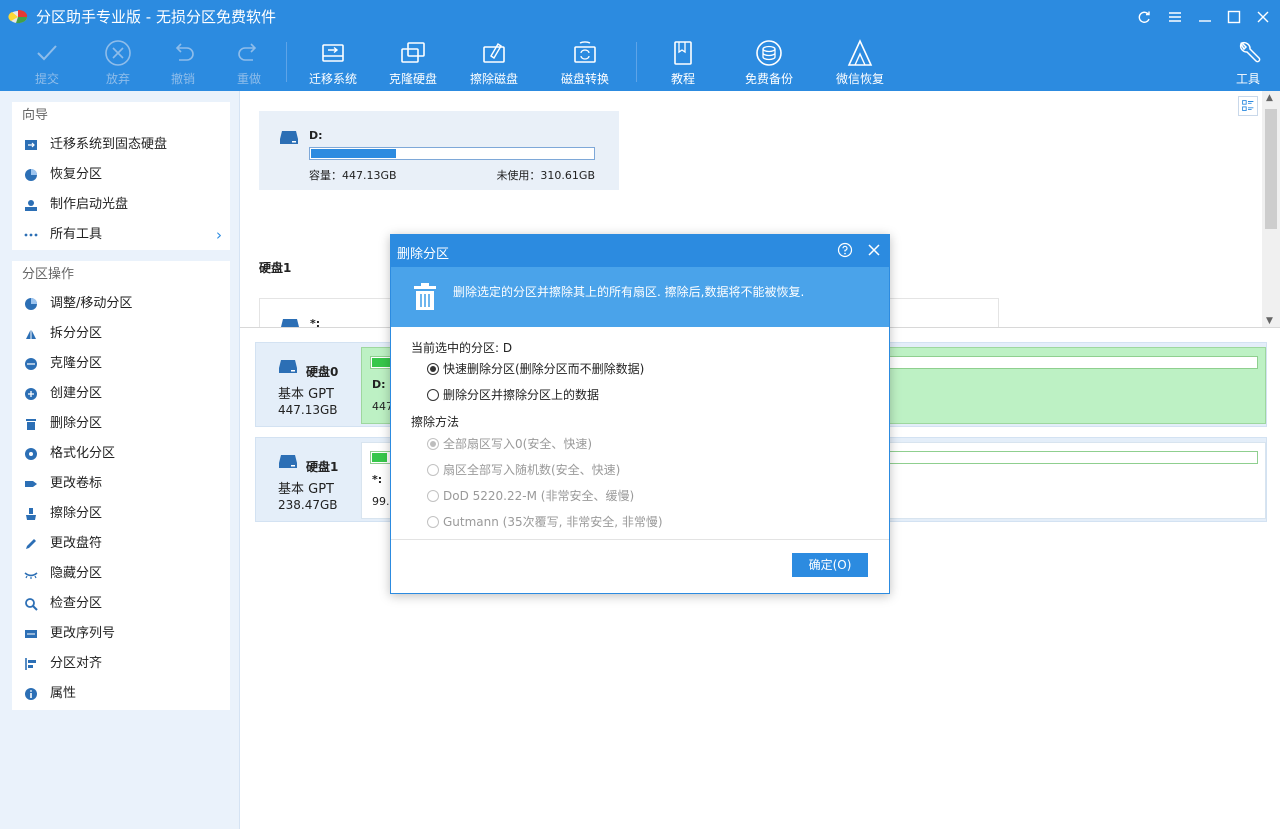  I want to click on migrate-disk-icon, so click(333, 53).